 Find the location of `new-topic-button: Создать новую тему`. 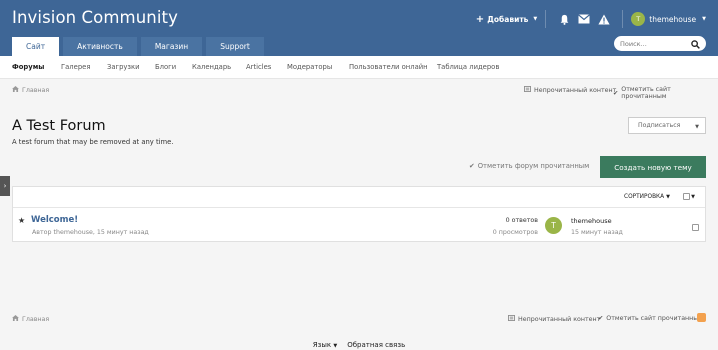

new-topic-button: Создать новую тему is located at coordinates (653, 167).